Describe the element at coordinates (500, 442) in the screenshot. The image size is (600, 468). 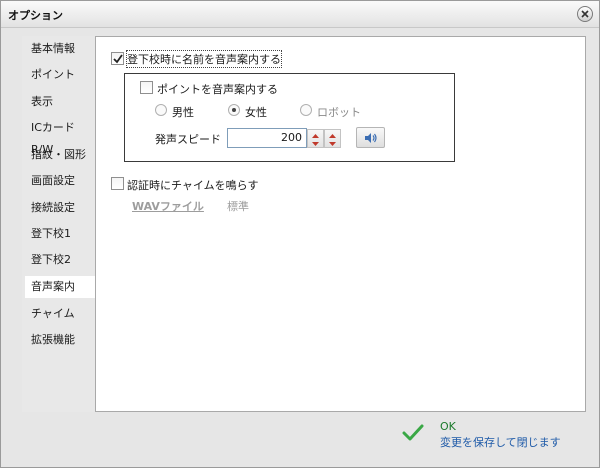
I see `ok-description: 変更を保存して閉じます` at that location.